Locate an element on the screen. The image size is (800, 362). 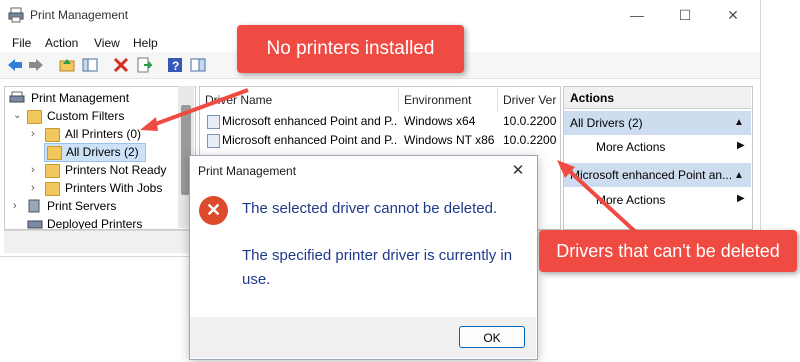
arrow-to-driver-list is located at coordinates (599, 199).